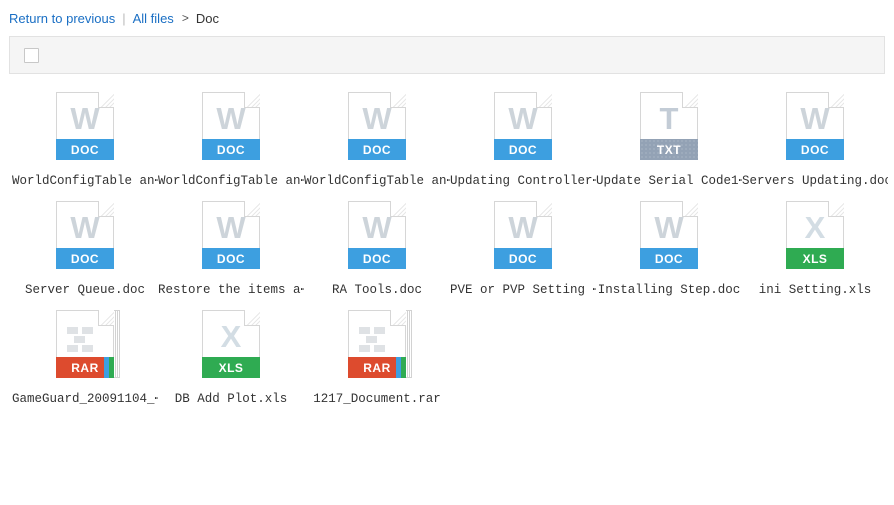 The image size is (894, 505). I want to click on file-tile: W DOC Updating Controller⋯, so click(523, 140).